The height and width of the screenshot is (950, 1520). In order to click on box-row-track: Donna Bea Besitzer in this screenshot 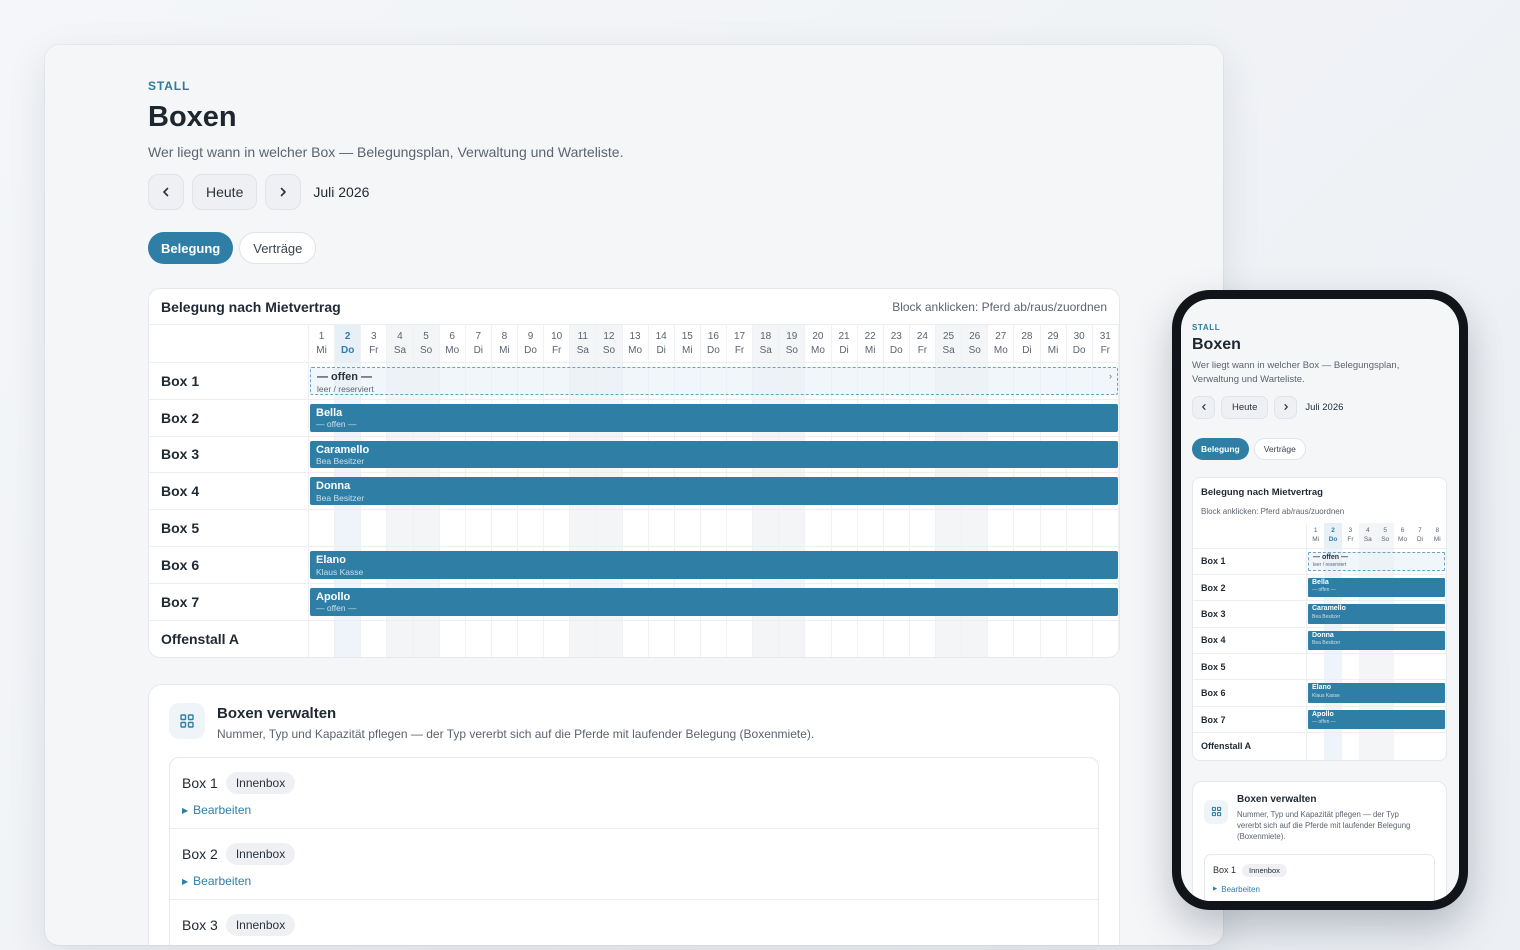, I will do `click(1376, 640)`.